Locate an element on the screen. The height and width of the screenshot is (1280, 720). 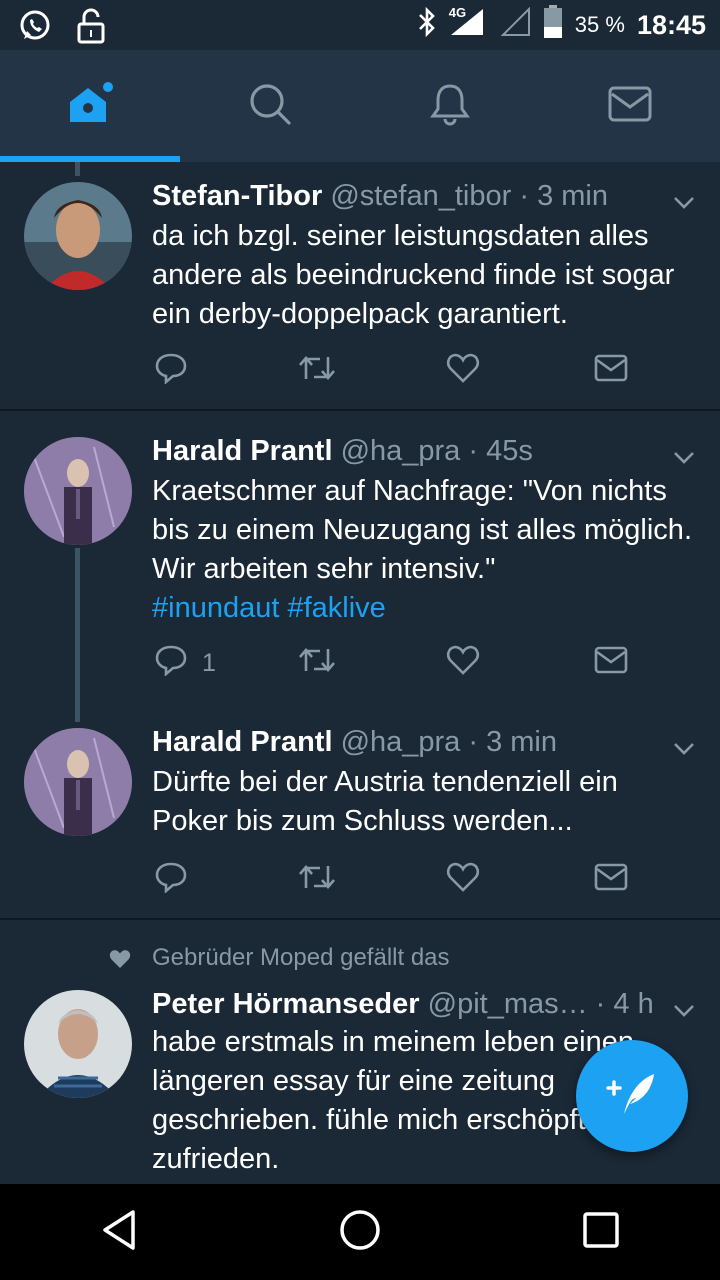
battery-icon is located at coordinates (553, 25).